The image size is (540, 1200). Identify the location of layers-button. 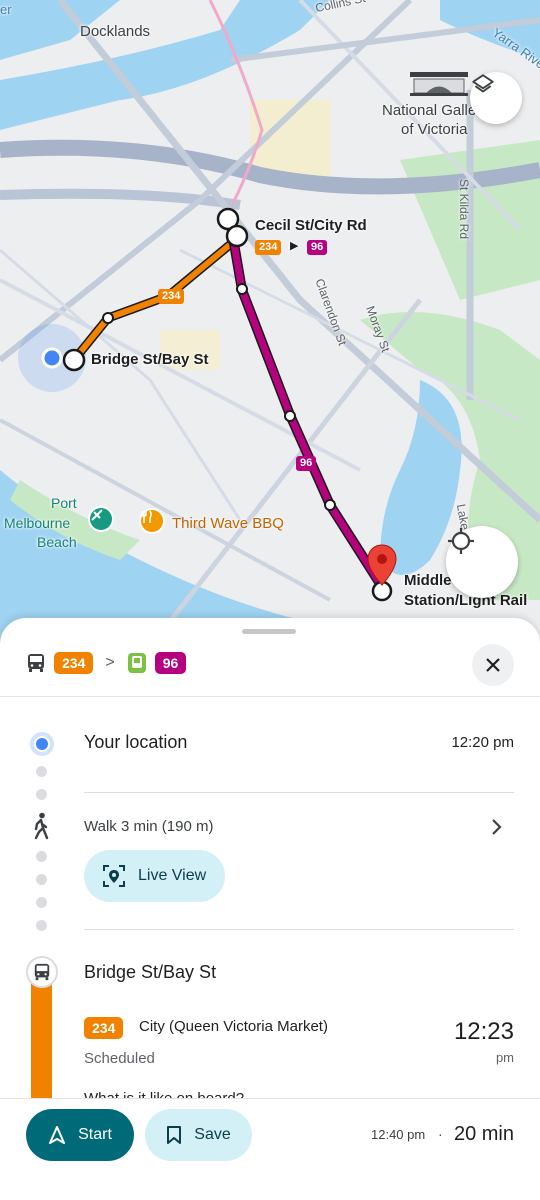
(496, 98).